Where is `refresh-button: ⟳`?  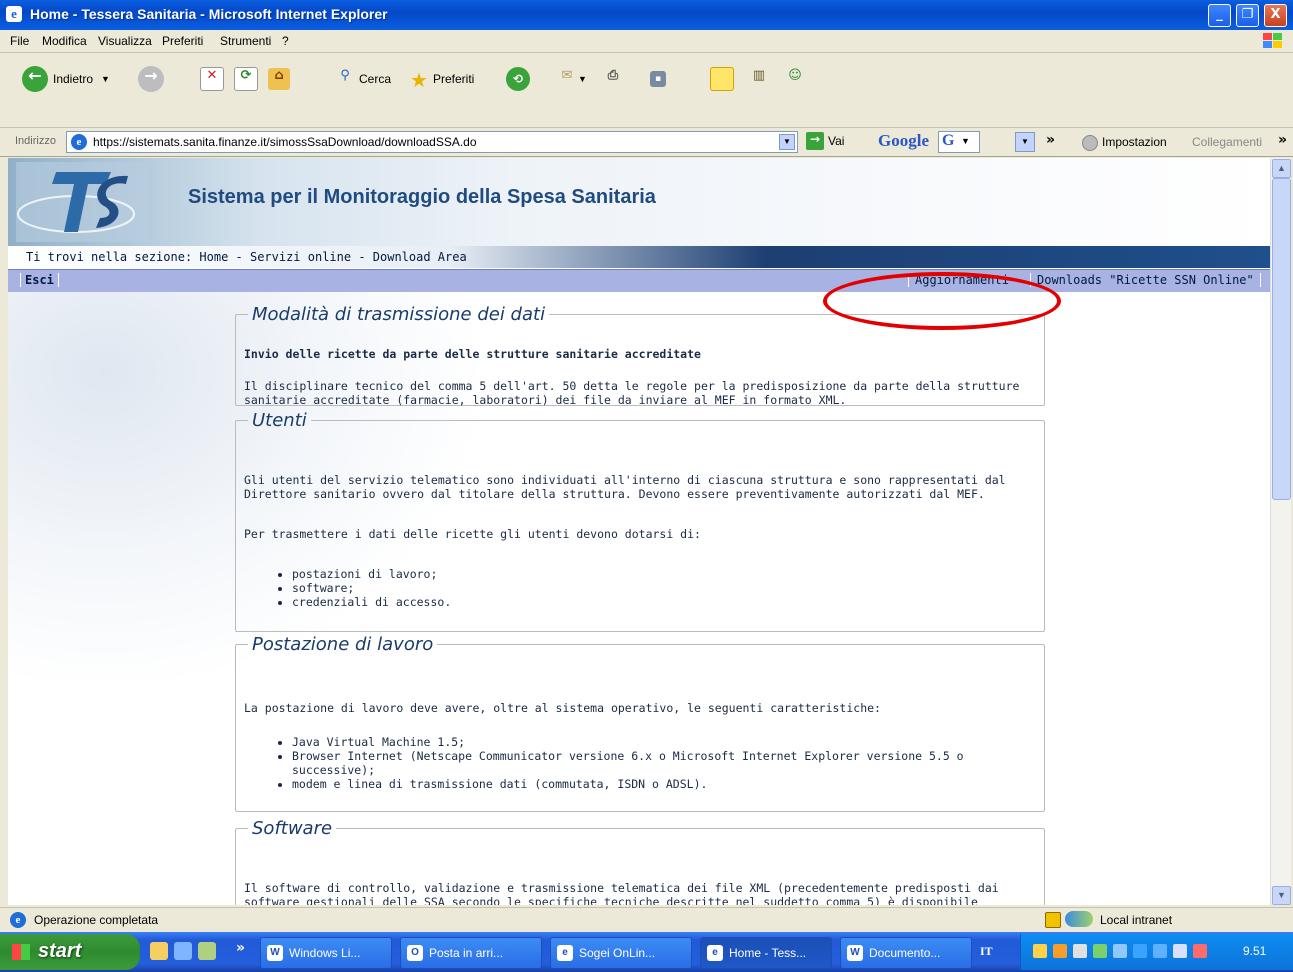 refresh-button: ⟳ is located at coordinates (246, 79).